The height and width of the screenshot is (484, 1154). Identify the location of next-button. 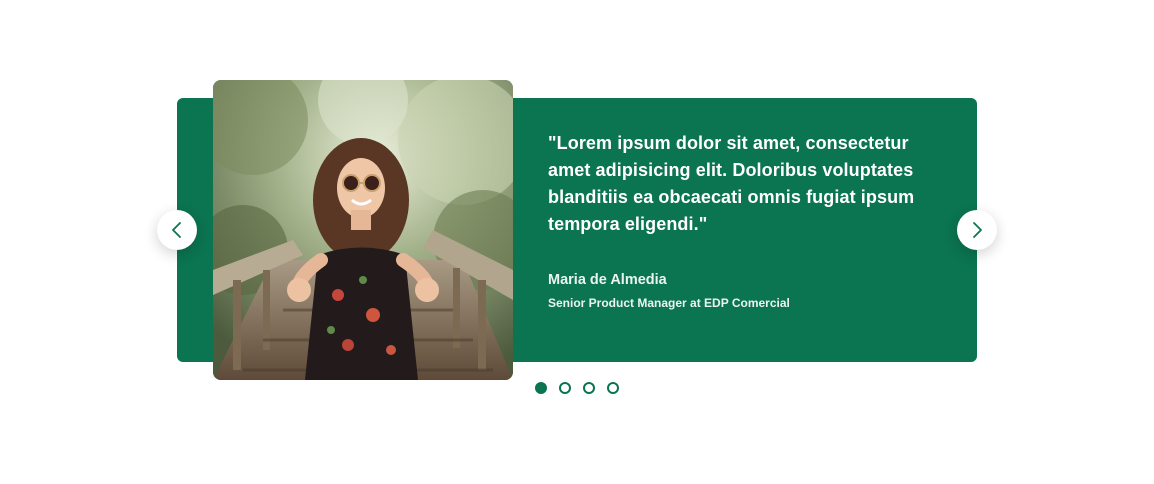
(977, 230).